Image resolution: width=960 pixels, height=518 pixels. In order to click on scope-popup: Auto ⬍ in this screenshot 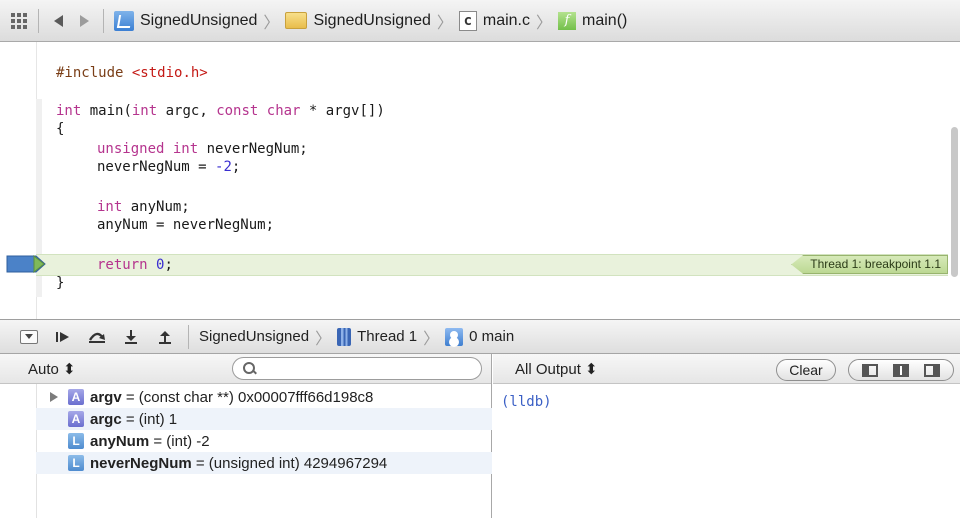, I will do `click(52, 369)`.